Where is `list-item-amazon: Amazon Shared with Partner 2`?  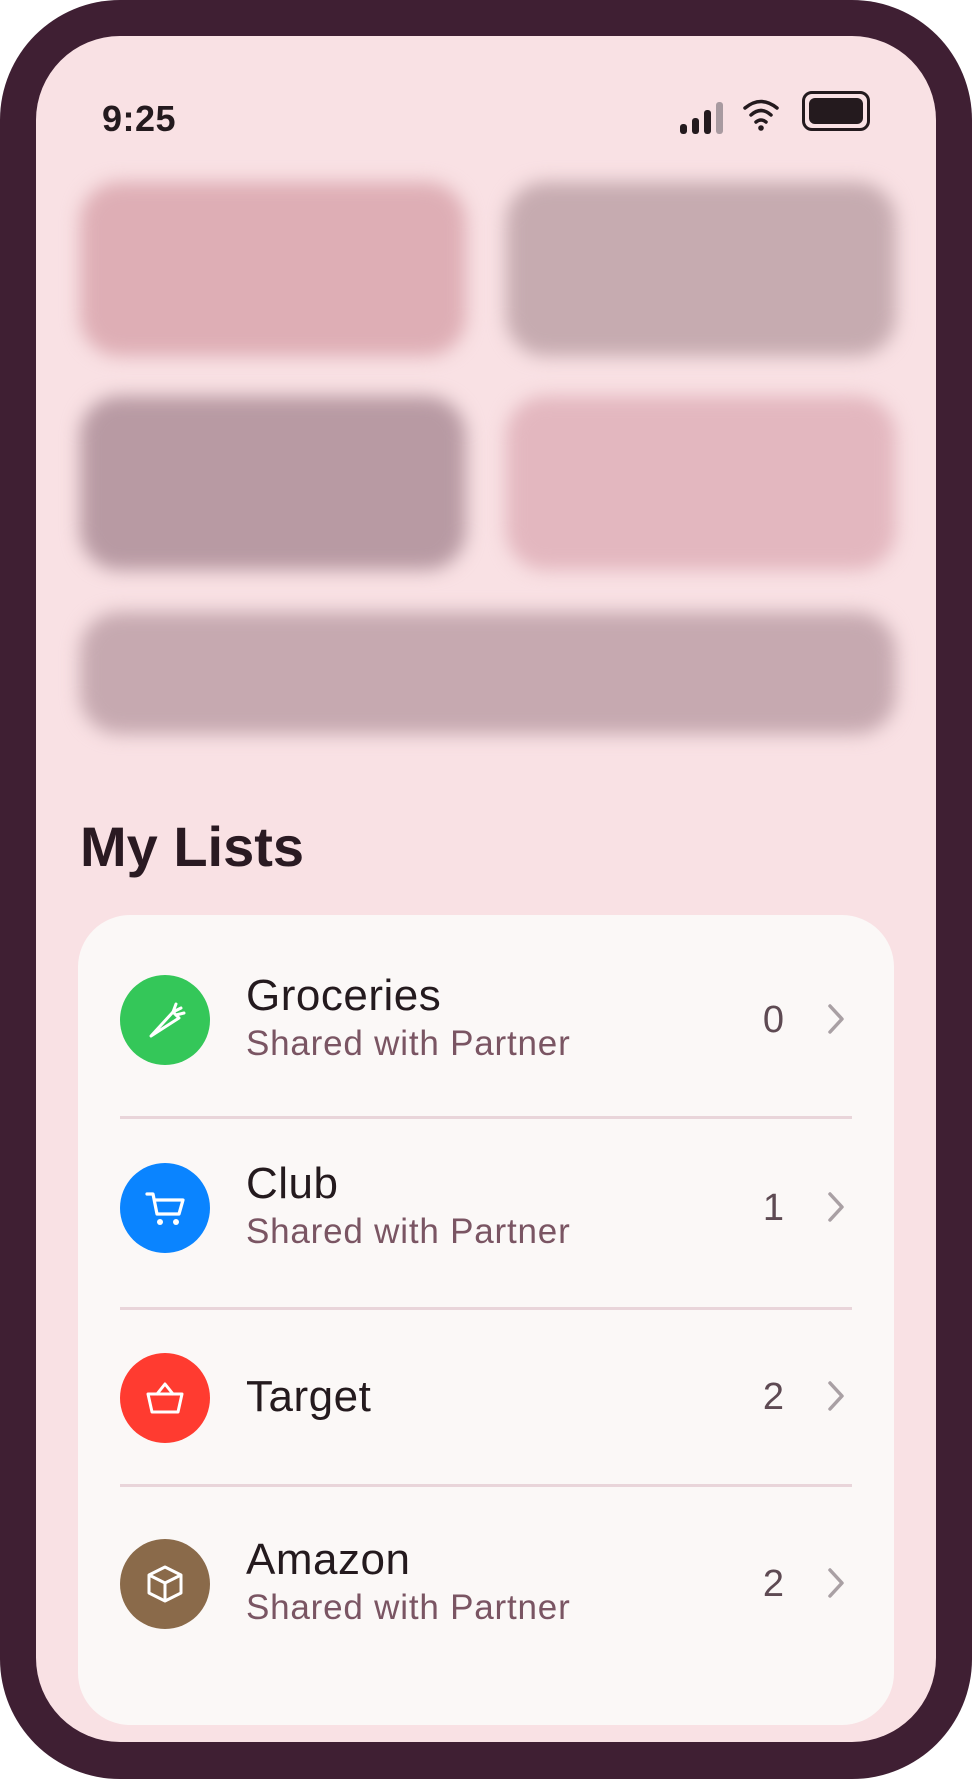
list-item-amazon: Amazon Shared with Partner 2 is located at coordinates (486, 1606).